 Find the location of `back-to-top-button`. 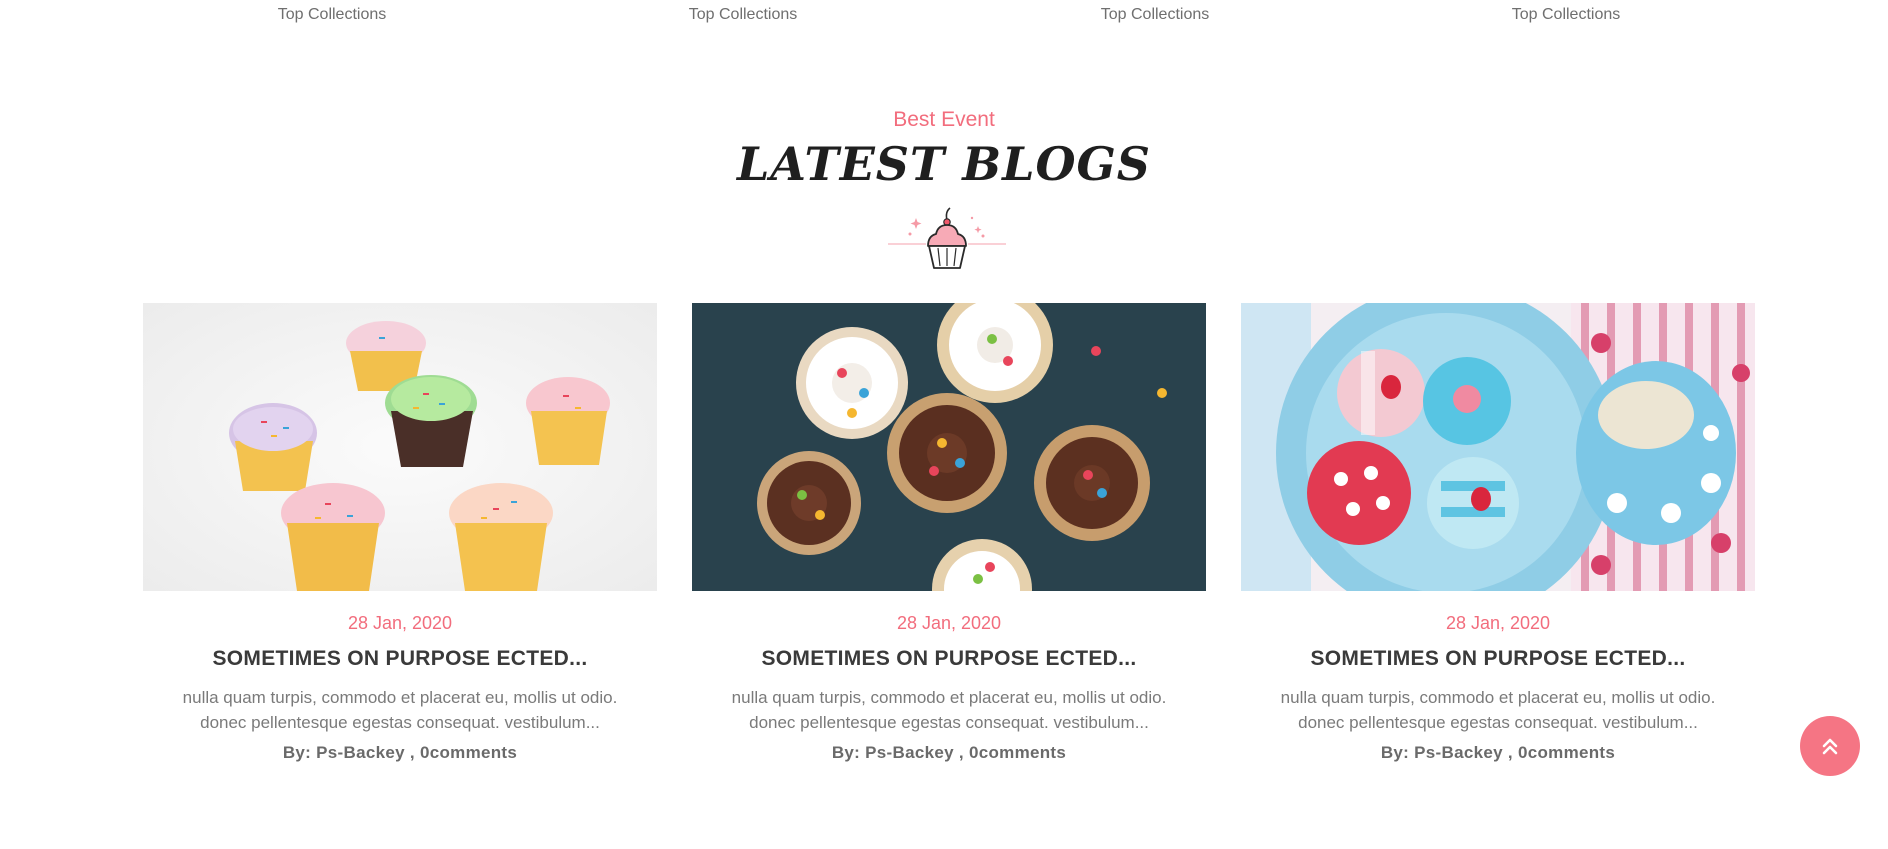

back-to-top-button is located at coordinates (1830, 746).